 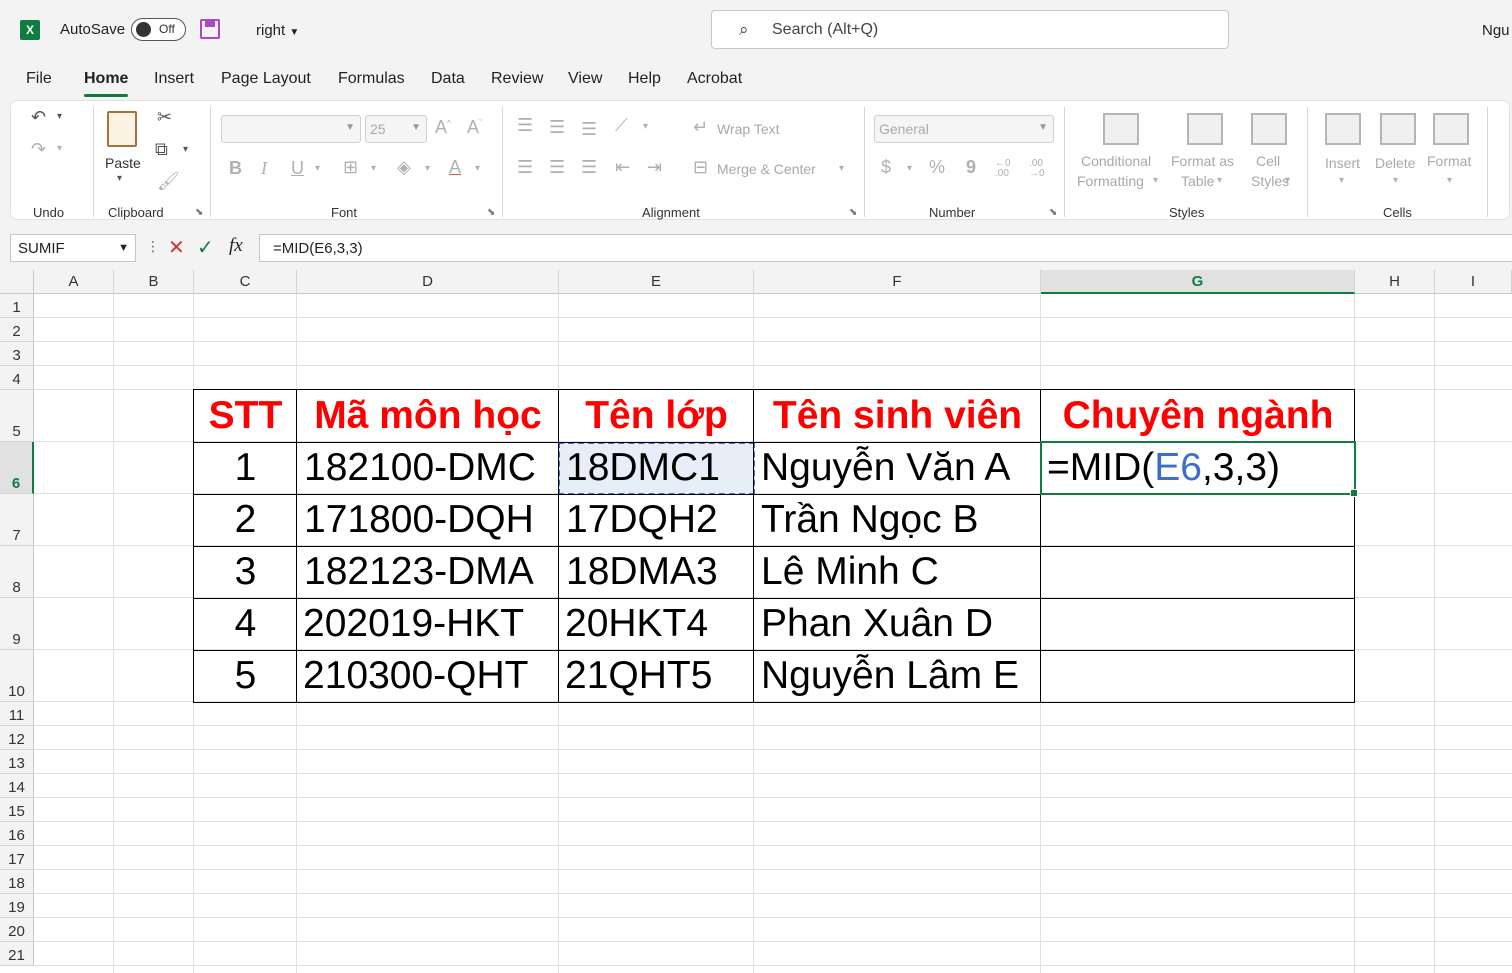 What do you see at coordinates (245, 282) in the screenshot?
I see `column-header-c: C` at bounding box center [245, 282].